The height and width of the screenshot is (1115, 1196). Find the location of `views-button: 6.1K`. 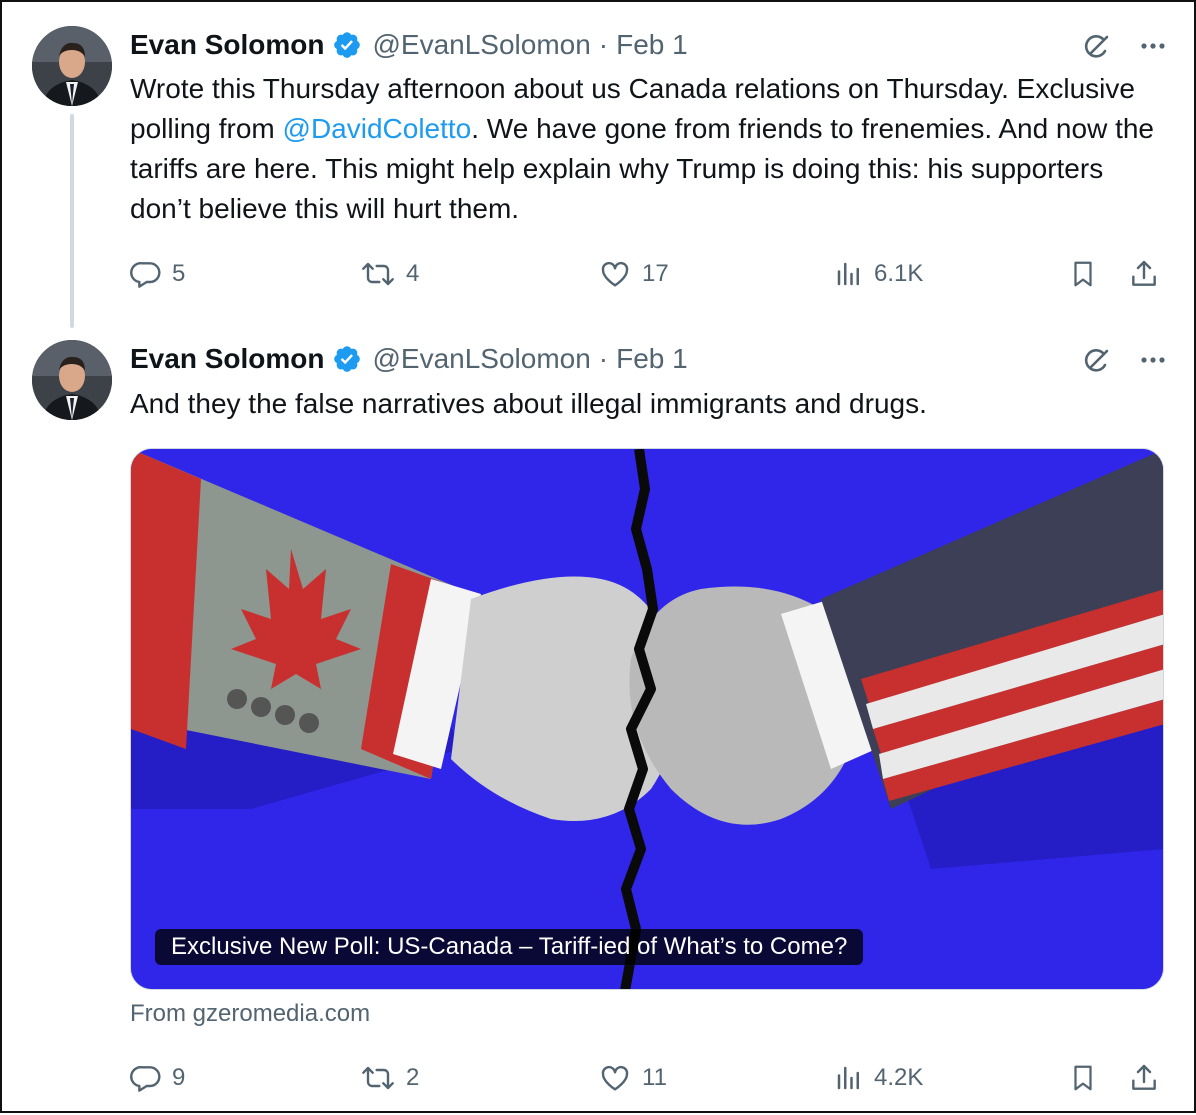

views-button: 6.1K is located at coordinates (878, 274).